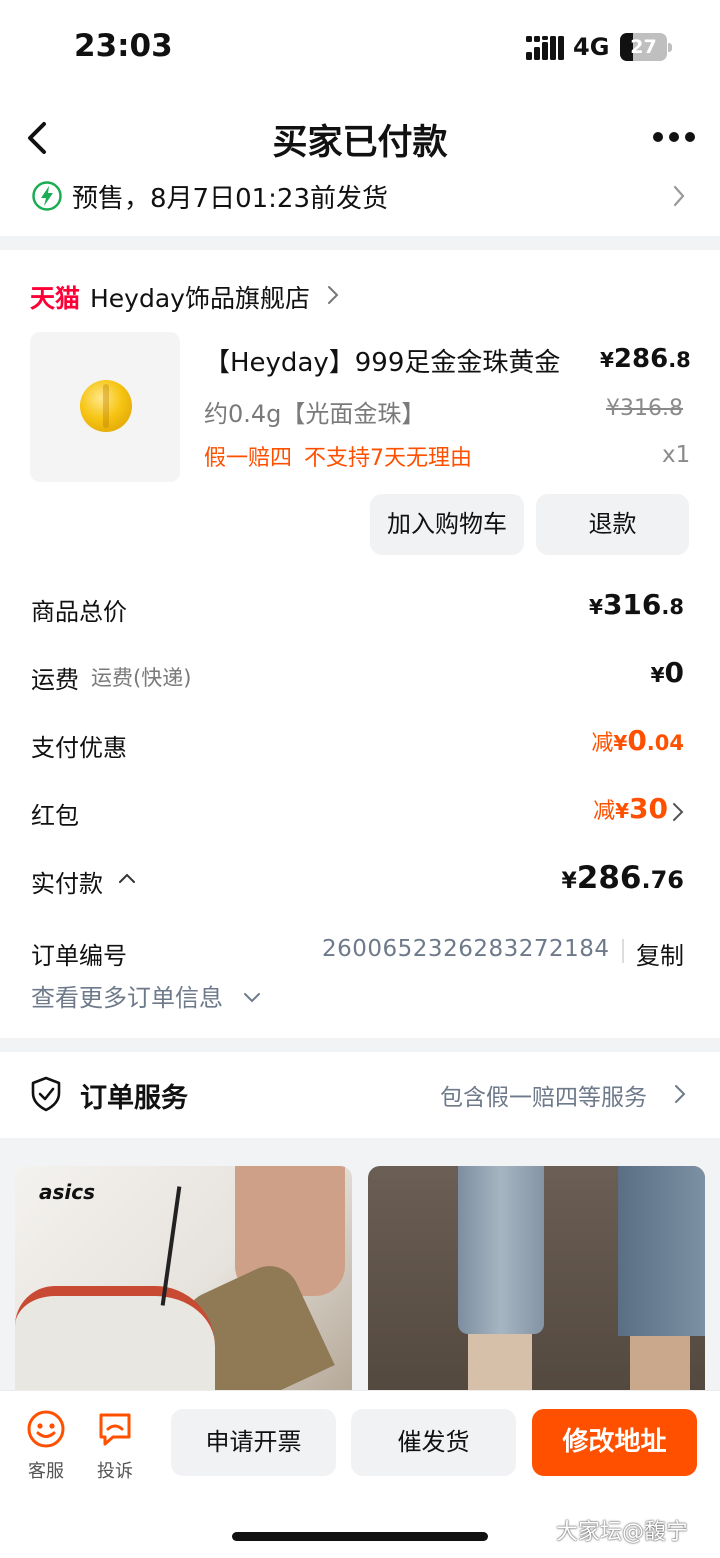  I want to click on paid-amount-label: 实付款, so click(67, 884).